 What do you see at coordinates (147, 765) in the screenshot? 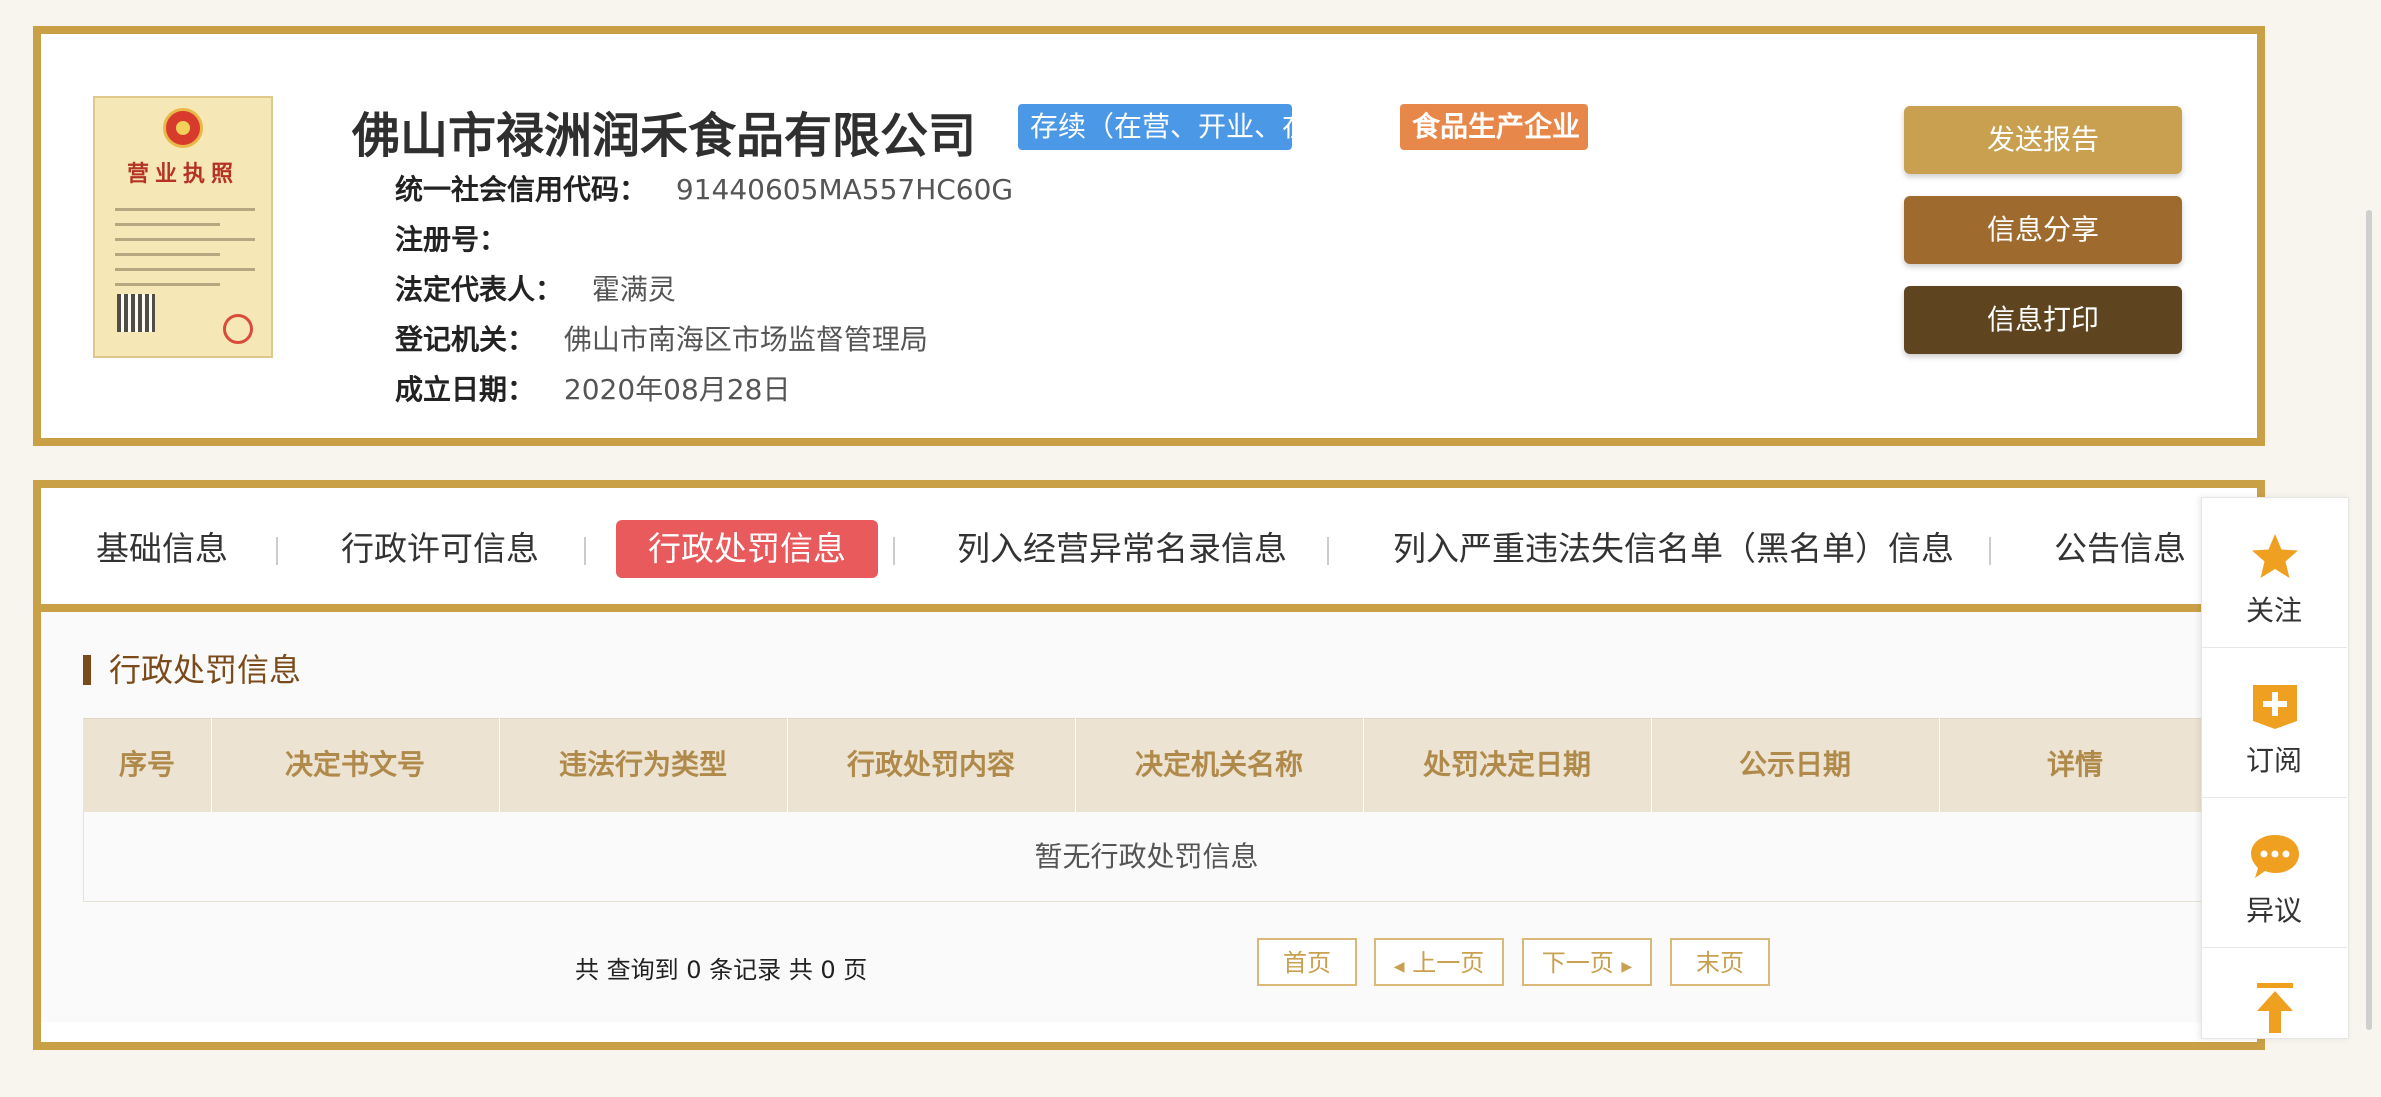
I see `column-header-index: 序号` at bounding box center [147, 765].